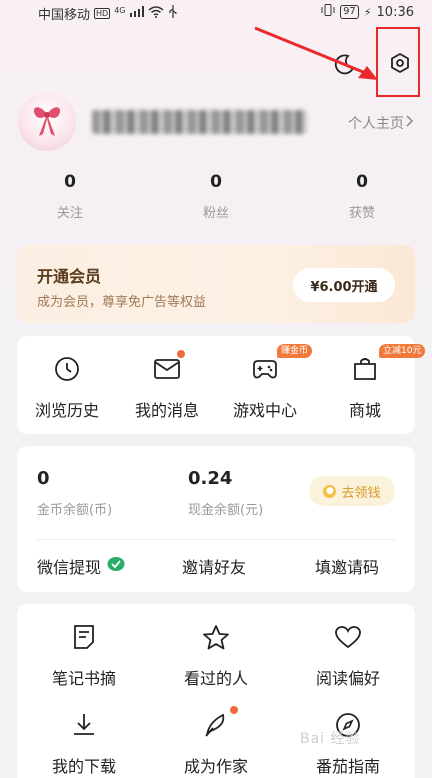  I want to click on tool-label: 笔记书摘, so click(83, 678).